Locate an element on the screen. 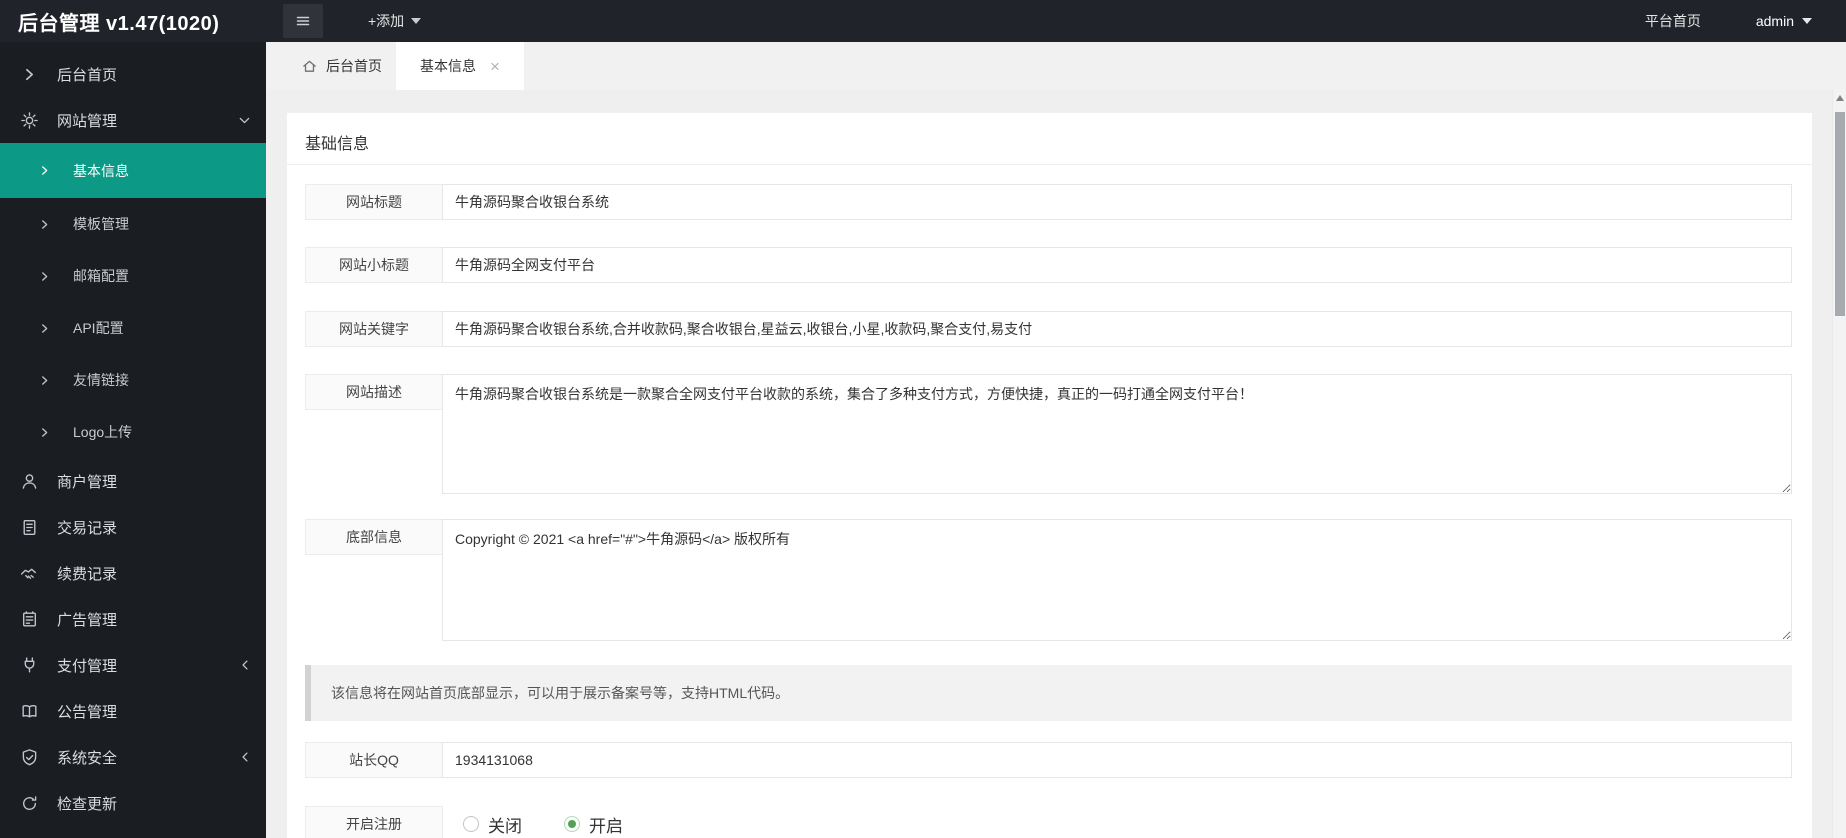 The width and height of the screenshot is (1846, 838). sidebar-item-merchant-management: 商户管理 is located at coordinates (133, 481).